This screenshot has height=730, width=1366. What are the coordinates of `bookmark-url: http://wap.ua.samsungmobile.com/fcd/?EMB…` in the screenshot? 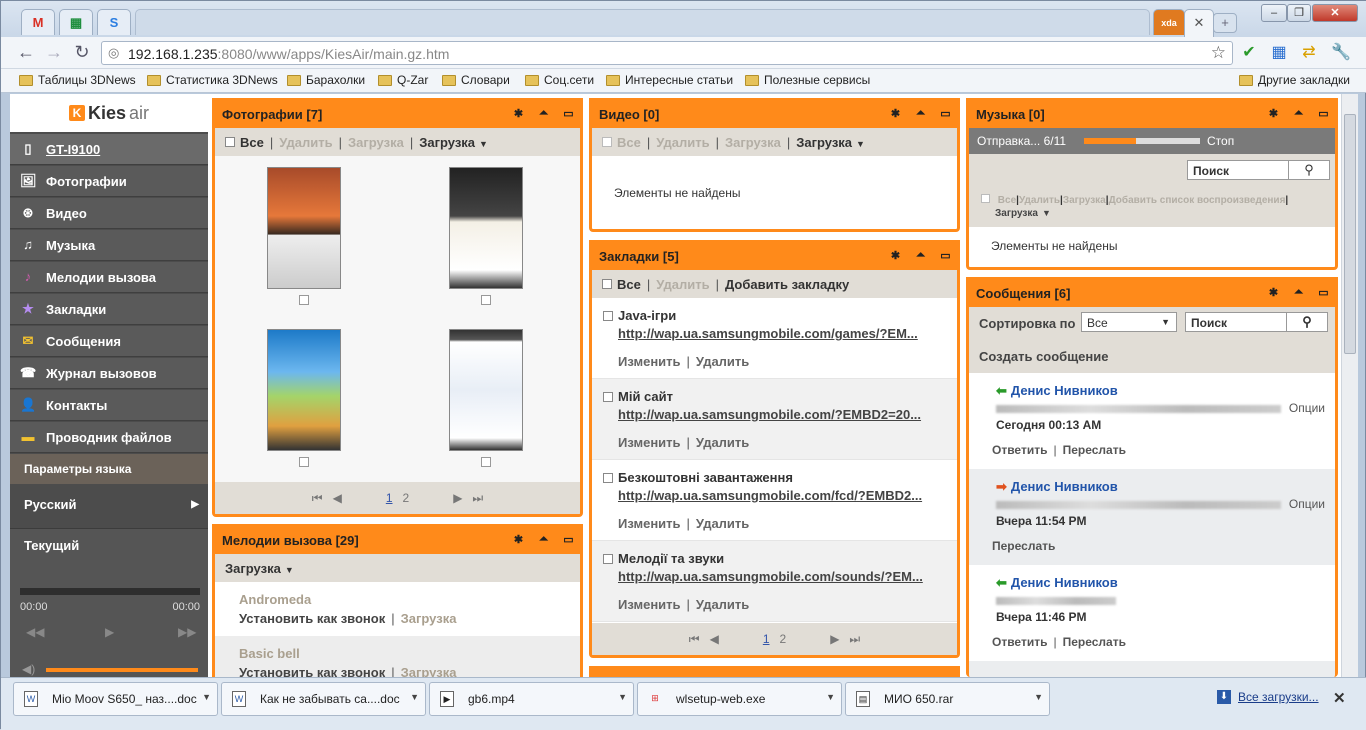 It's located at (780, 495).